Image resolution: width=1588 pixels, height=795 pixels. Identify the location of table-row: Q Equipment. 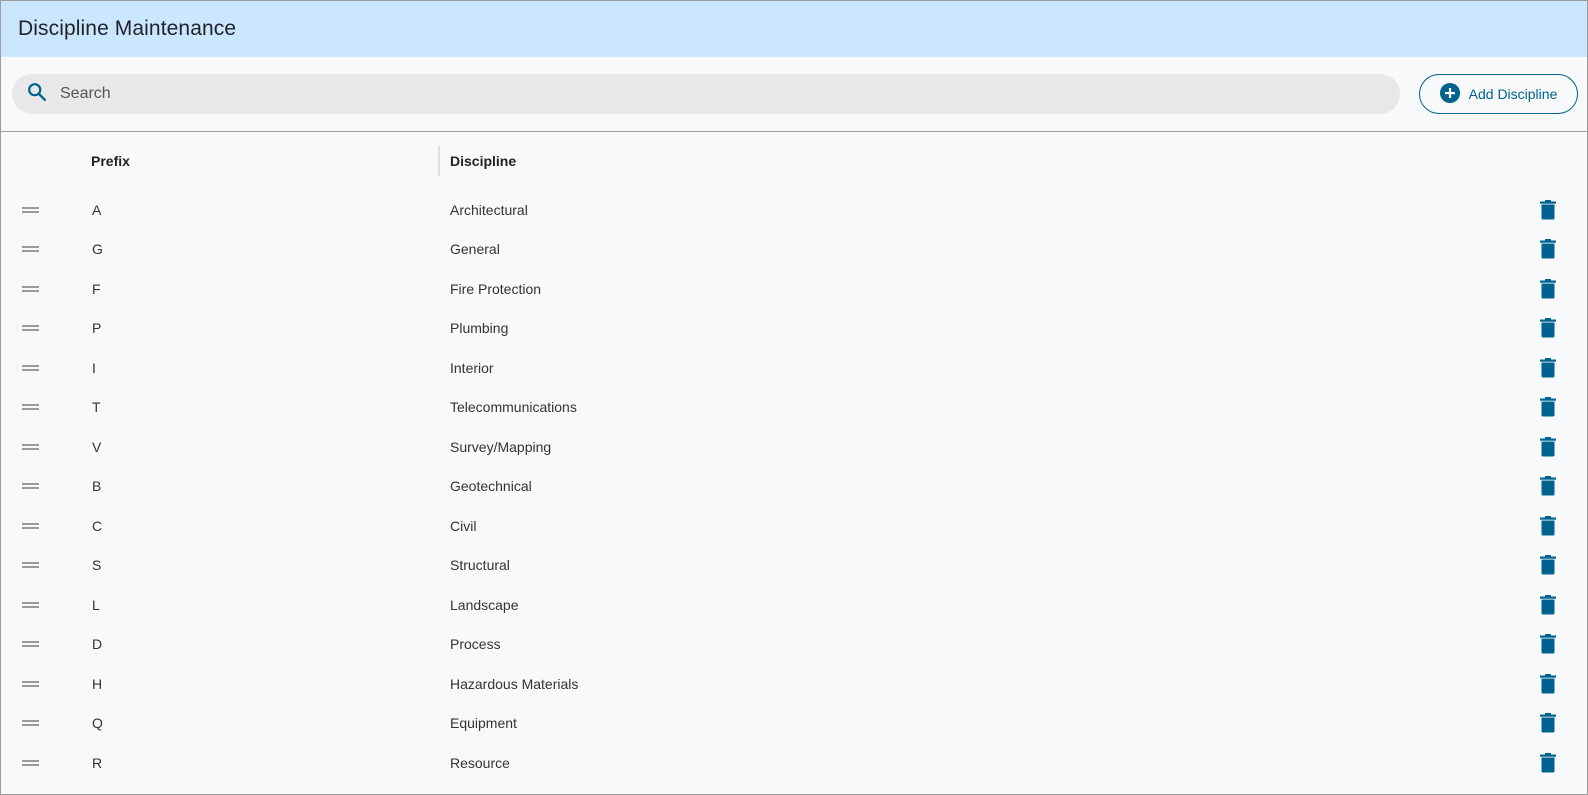
(794, 724).